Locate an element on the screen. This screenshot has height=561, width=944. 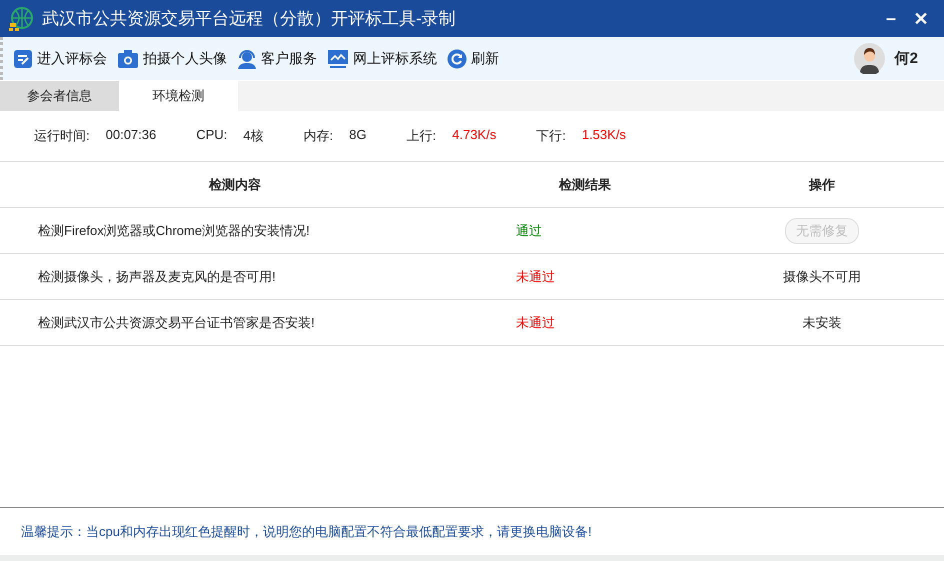
headset-icon is located at coordinates (247, 58).